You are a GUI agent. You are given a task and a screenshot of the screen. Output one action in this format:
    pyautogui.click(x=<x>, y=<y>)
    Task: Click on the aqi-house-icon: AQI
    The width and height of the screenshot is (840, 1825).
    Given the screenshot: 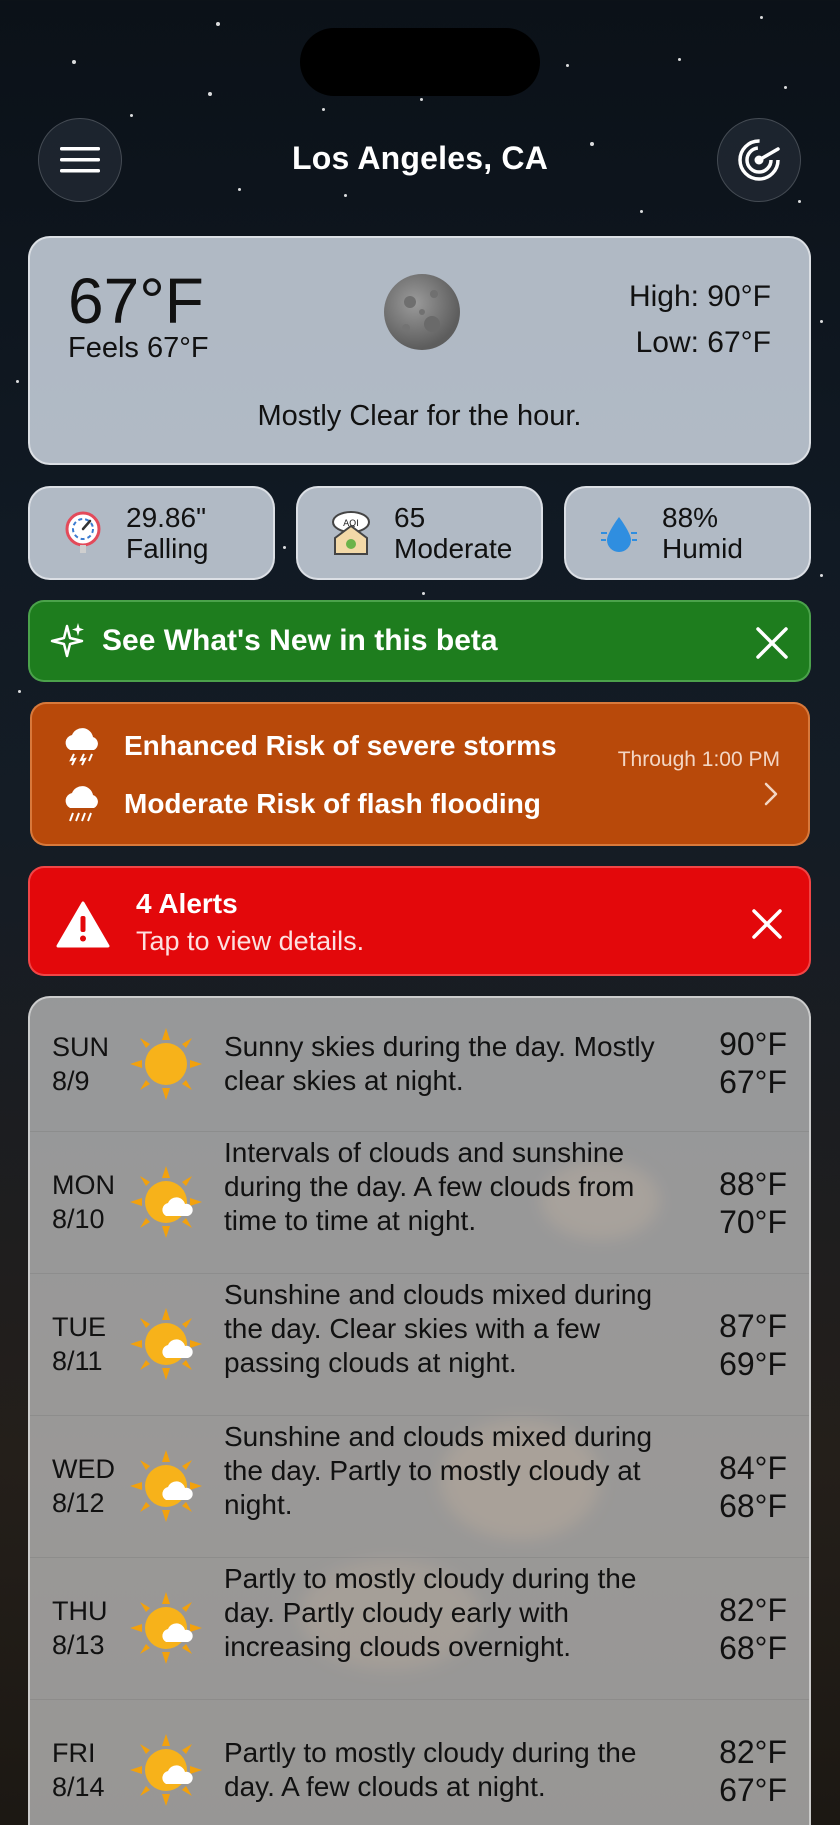 What is the action you would take?
    pyautogui.click(x=351, y=533)
    